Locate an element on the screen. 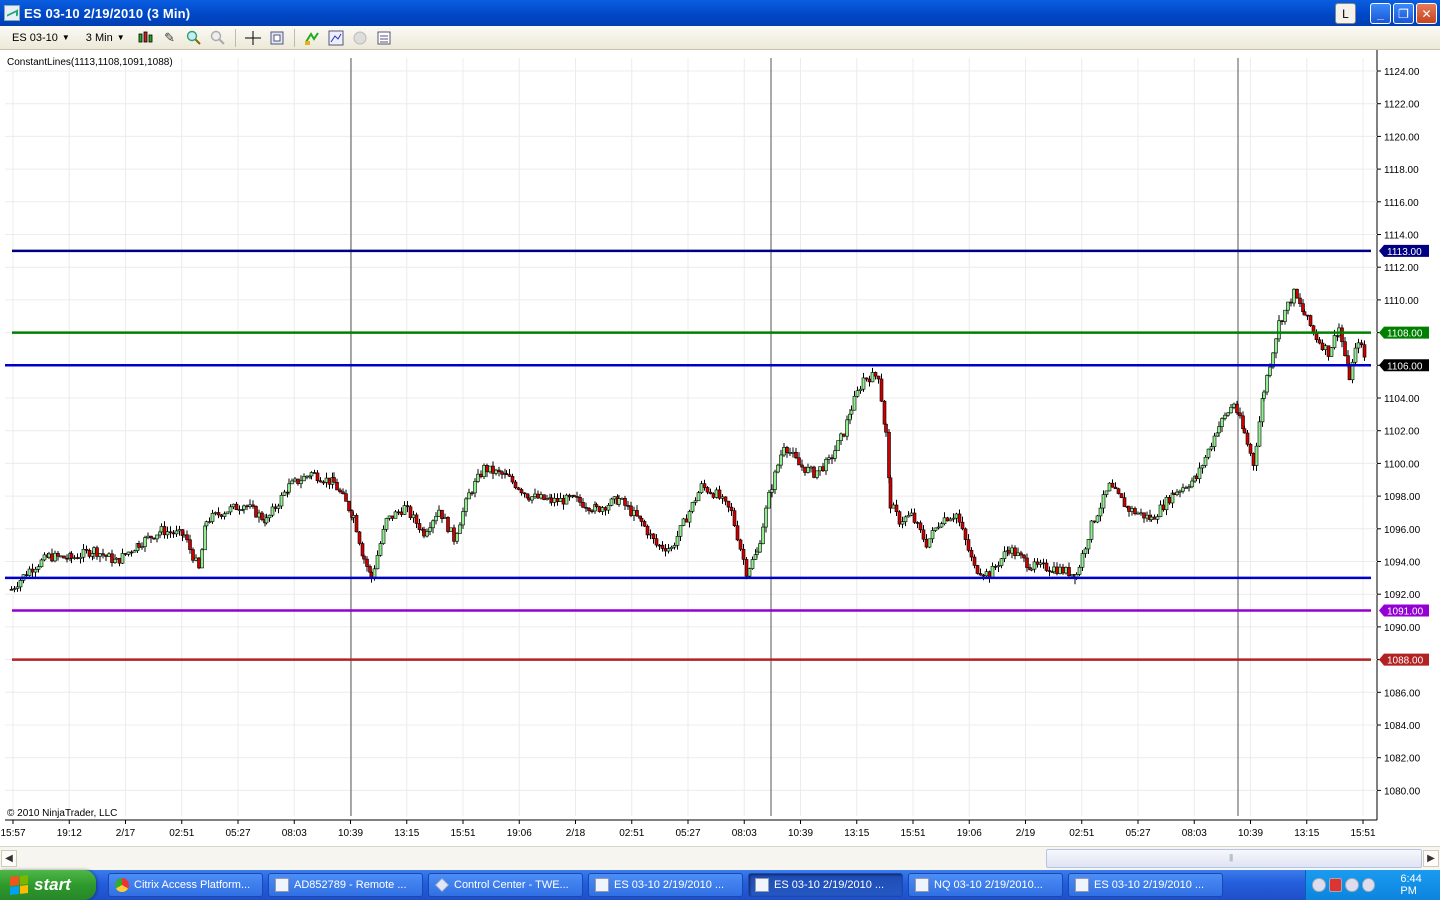  price-flag-label: 1106.00 is located at coordinates (1405, 366).